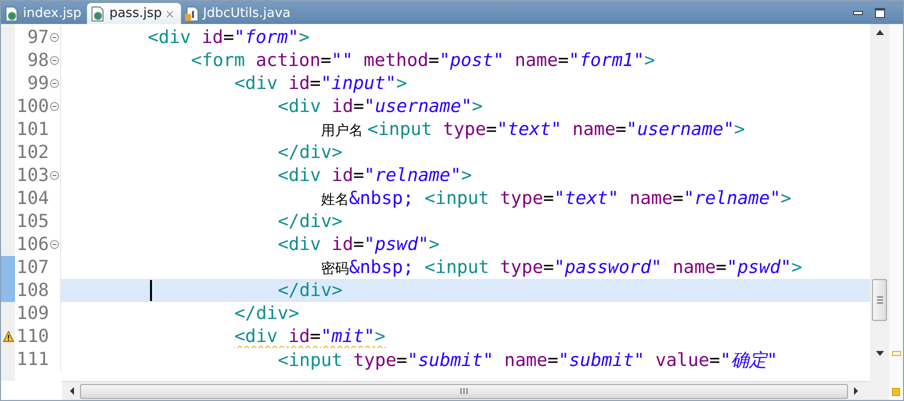  I want to click on horizontal-scrollbar-thumb, so click(464, 391).